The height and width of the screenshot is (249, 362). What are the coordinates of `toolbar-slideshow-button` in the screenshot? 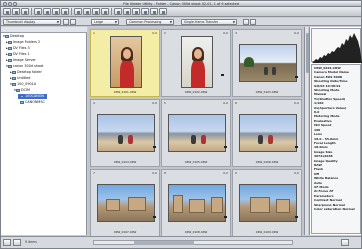 It's located at (105, 11).